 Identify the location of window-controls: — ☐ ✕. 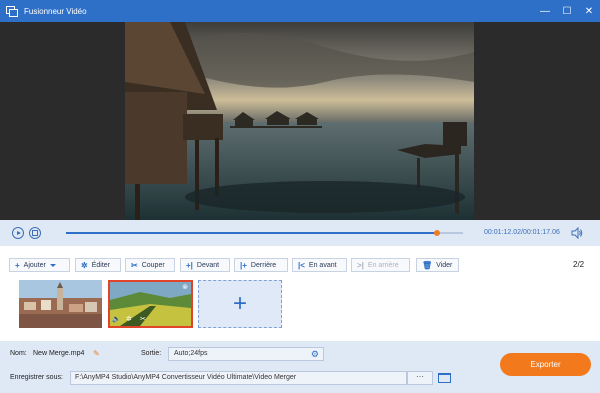
(567, 11).